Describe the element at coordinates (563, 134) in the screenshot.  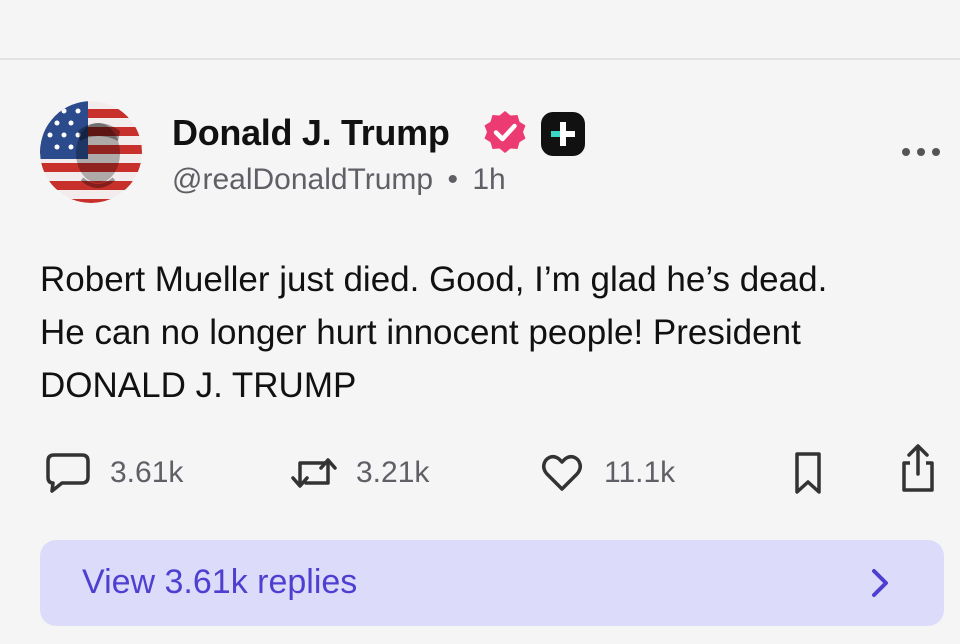
I see `plus-badge-icon` at that location.